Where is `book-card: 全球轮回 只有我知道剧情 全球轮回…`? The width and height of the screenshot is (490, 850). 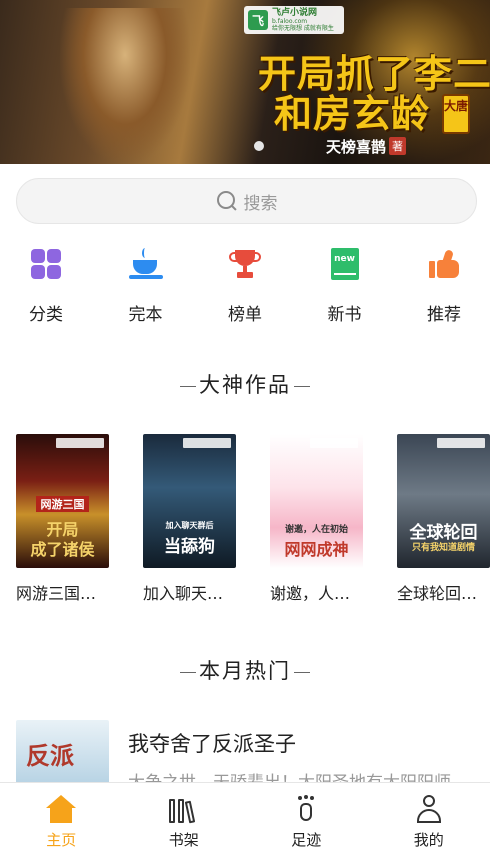
book-card: 全球轮回 只有我知道剧情 全球轮回… is located at coordinates (443, 524).